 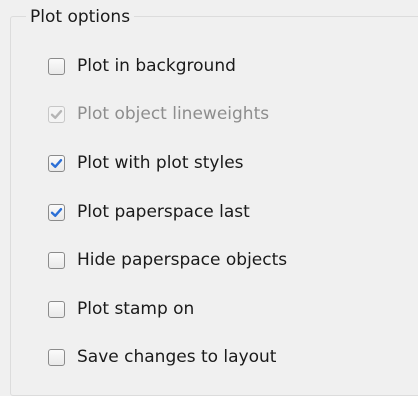 I want to click on plot-options-title: Plot options, so click(x=80, y=17).